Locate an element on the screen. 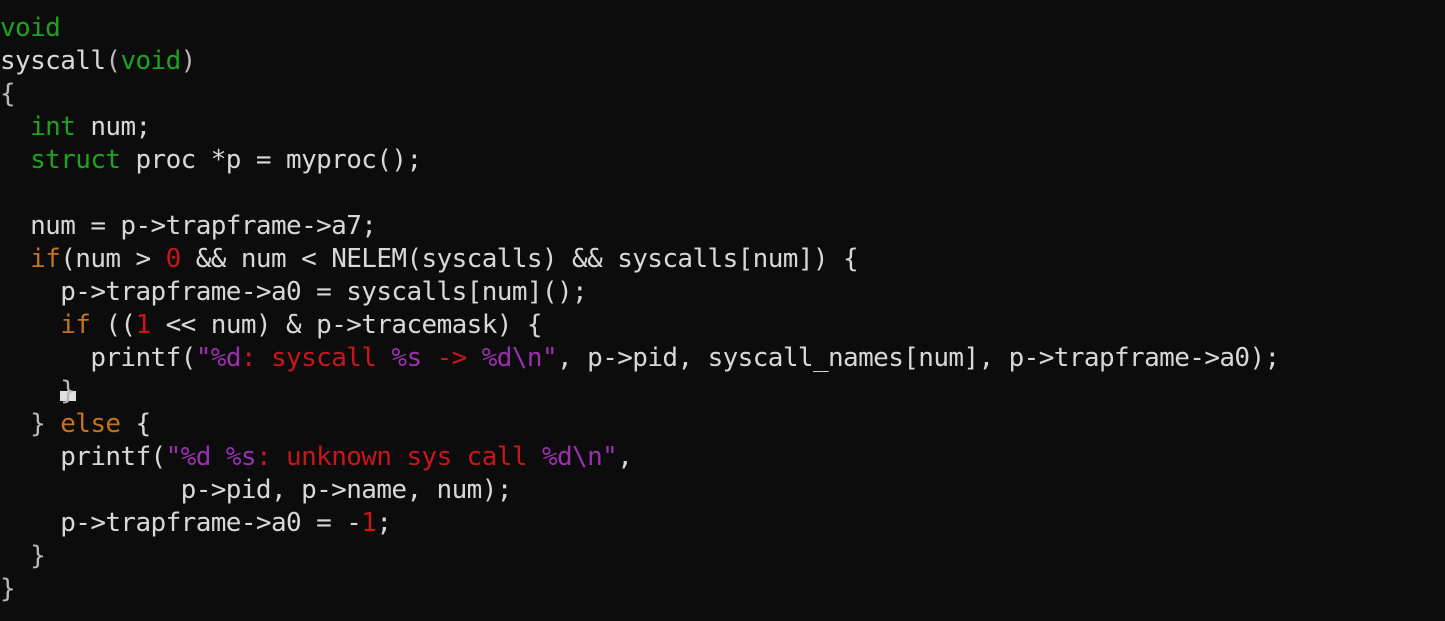 This screenshot has height=621, width=1445. code-line: p->pid, p->name, num); is located at coordinates (722, 490).